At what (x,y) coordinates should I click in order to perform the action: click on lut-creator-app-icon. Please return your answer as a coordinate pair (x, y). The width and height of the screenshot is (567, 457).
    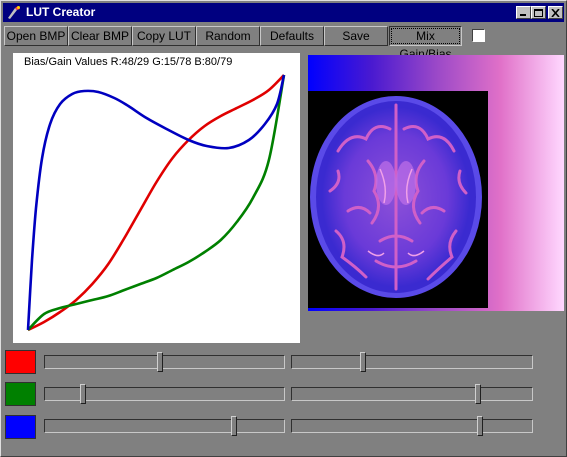
    Looking at the image, I should click on (14, 12).